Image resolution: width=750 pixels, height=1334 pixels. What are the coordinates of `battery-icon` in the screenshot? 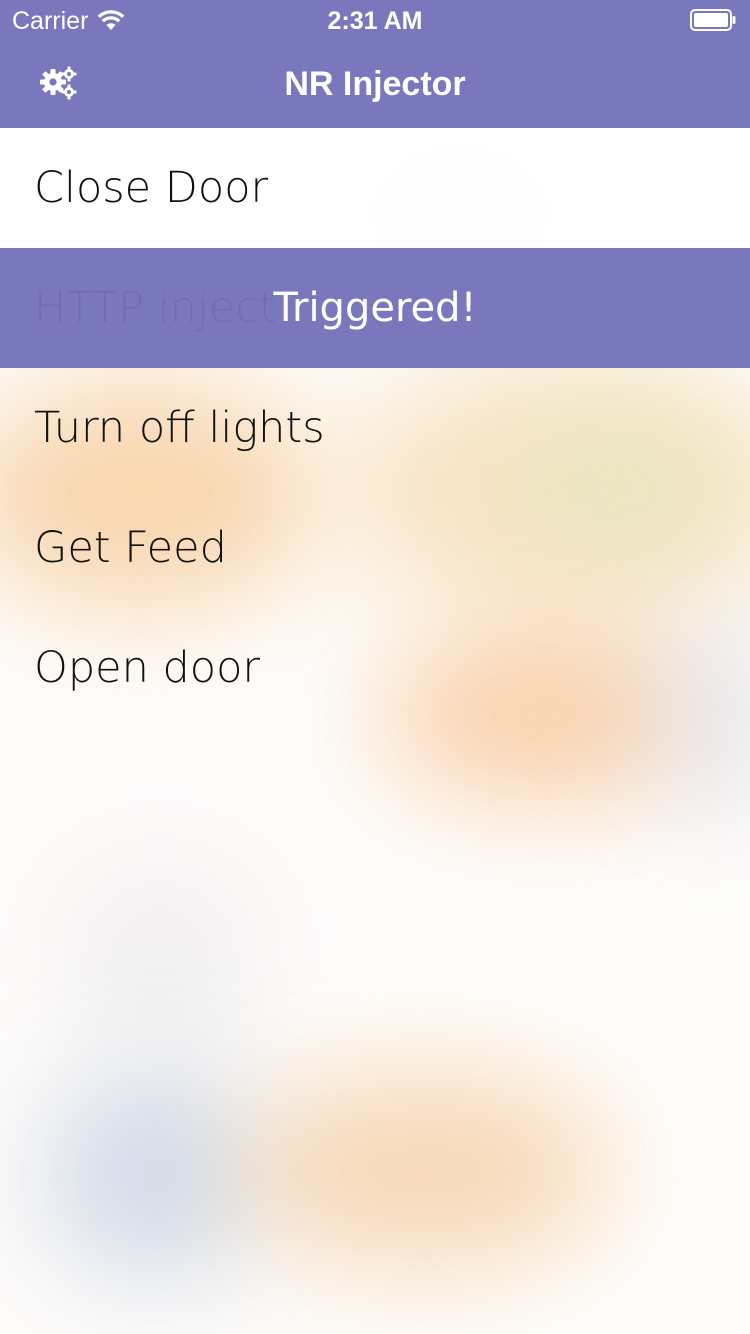 It's located at (713, 20).